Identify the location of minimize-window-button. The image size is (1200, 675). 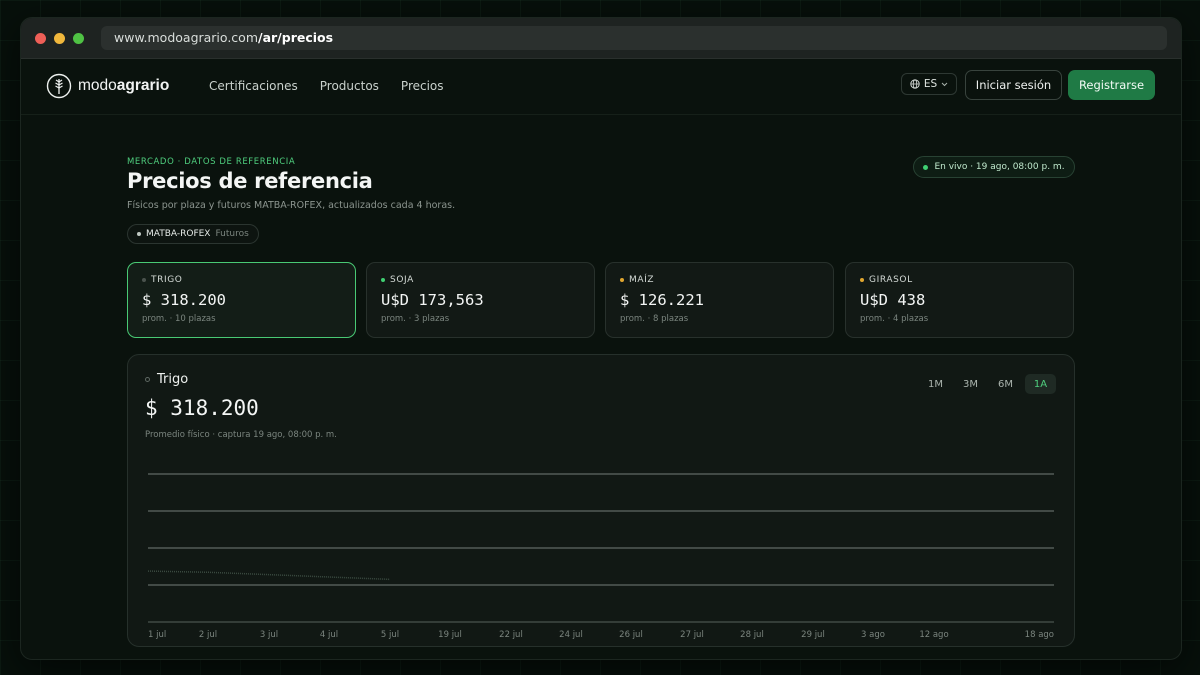
(59, 38).